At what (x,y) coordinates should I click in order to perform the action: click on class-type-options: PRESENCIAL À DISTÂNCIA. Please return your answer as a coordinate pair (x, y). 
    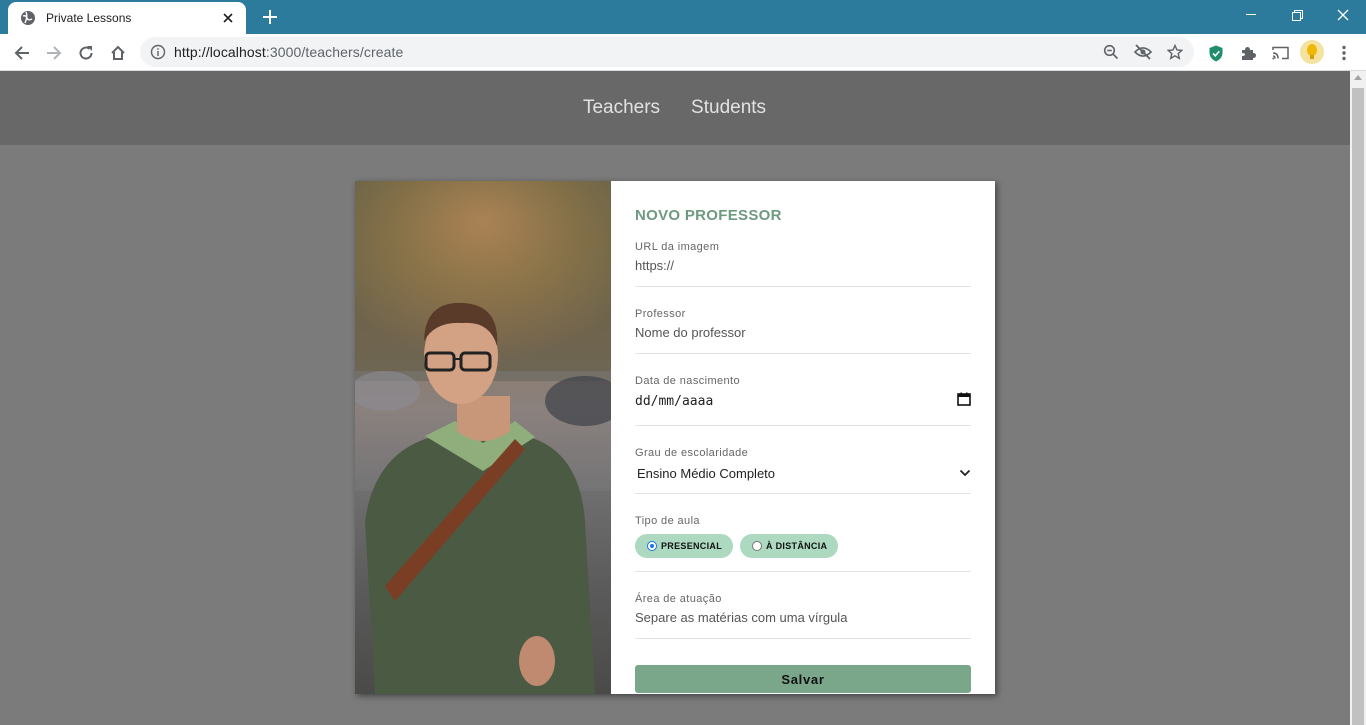
    Looking at the image, I should click on (803, 546).